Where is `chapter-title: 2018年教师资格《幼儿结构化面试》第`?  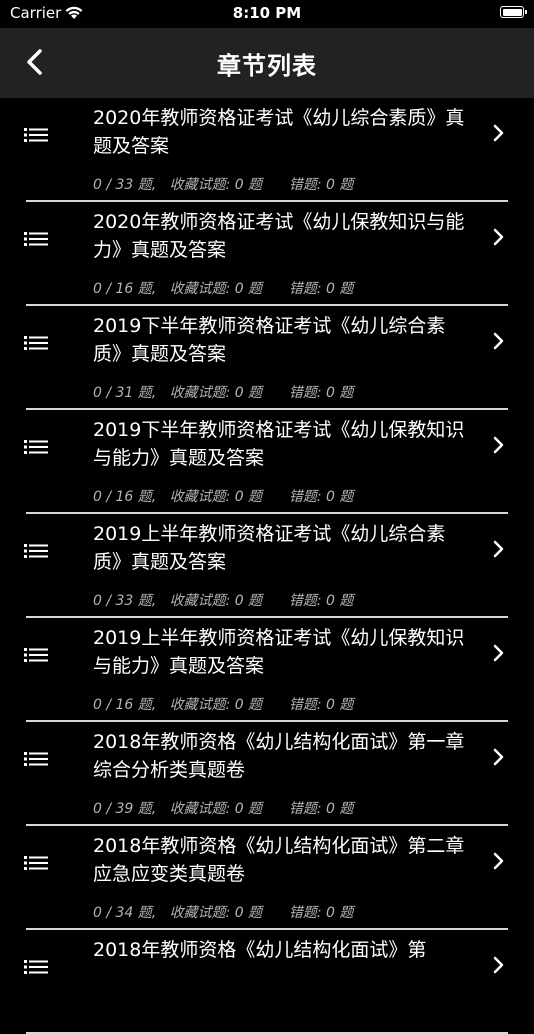
chapter-title: 2018年教师资格《幼儿结构化面试》第 is located at coordinates (260, 950).